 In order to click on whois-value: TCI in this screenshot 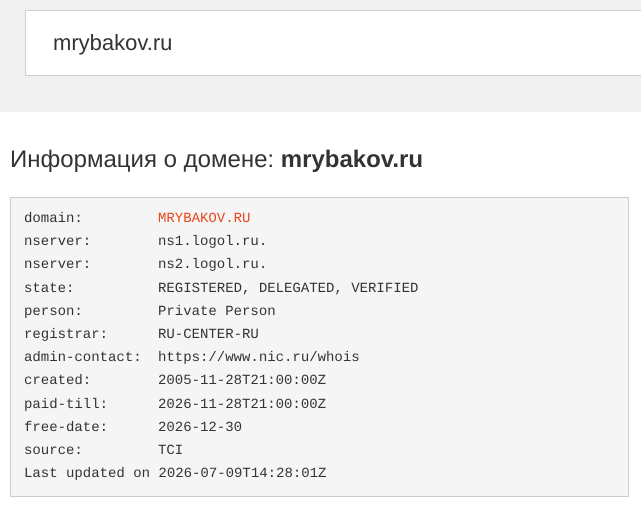, I will do `click(171, 452)`.